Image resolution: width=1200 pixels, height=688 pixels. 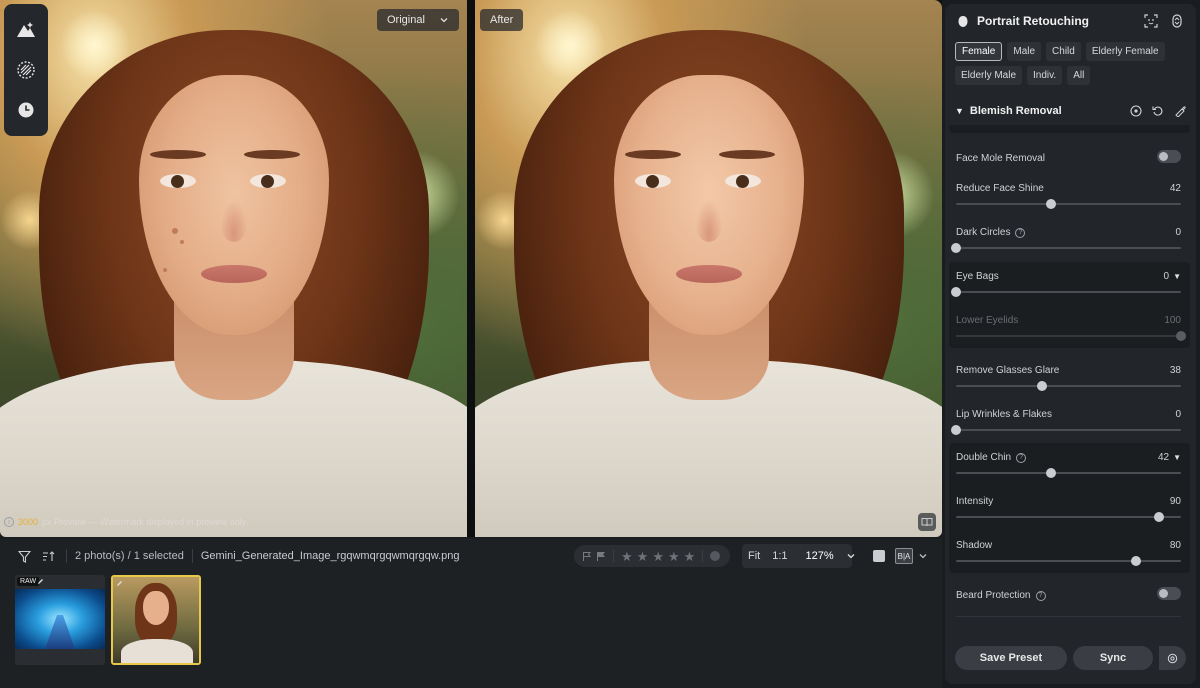 I want to click on eye-bags-value-group: 0 ▼, so click(x=1172, y=276).